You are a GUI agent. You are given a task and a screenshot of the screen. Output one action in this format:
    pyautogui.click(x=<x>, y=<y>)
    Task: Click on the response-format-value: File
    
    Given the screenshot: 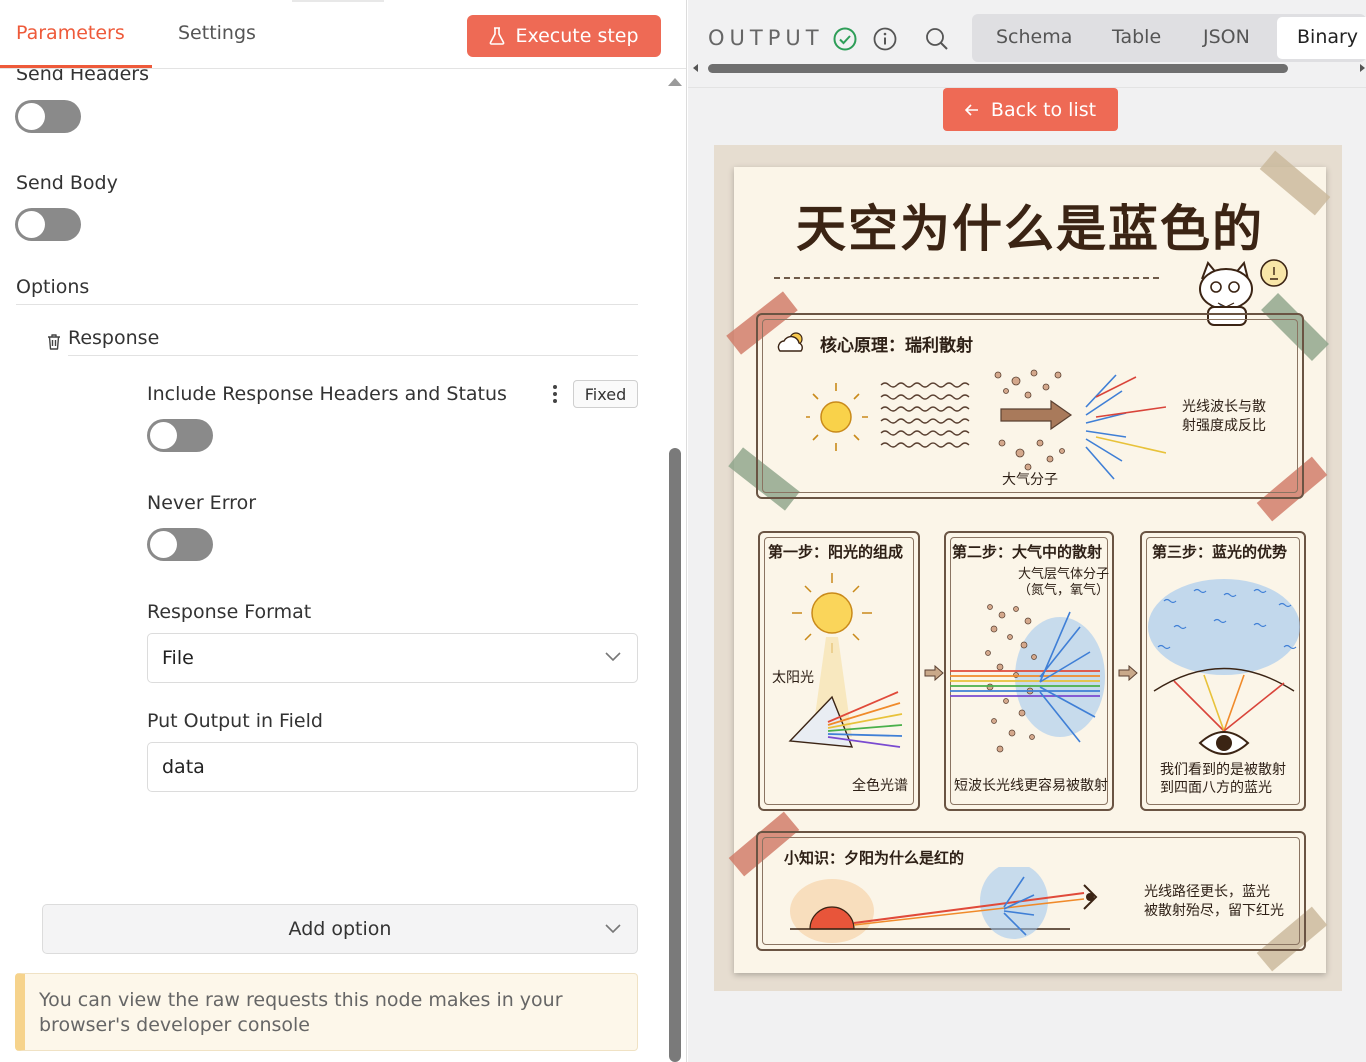 What is the action you would take?
    pyautogui.click(x=178, y=658)
    